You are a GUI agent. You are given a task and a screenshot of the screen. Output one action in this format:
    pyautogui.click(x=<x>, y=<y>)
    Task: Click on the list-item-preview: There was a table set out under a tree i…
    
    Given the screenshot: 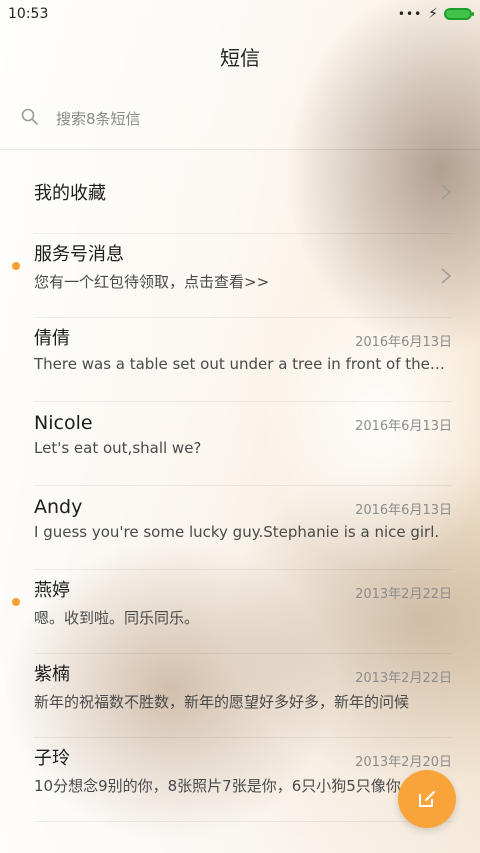 What is the action you would take?
    pyautogui.click(x=241, y=364)
    